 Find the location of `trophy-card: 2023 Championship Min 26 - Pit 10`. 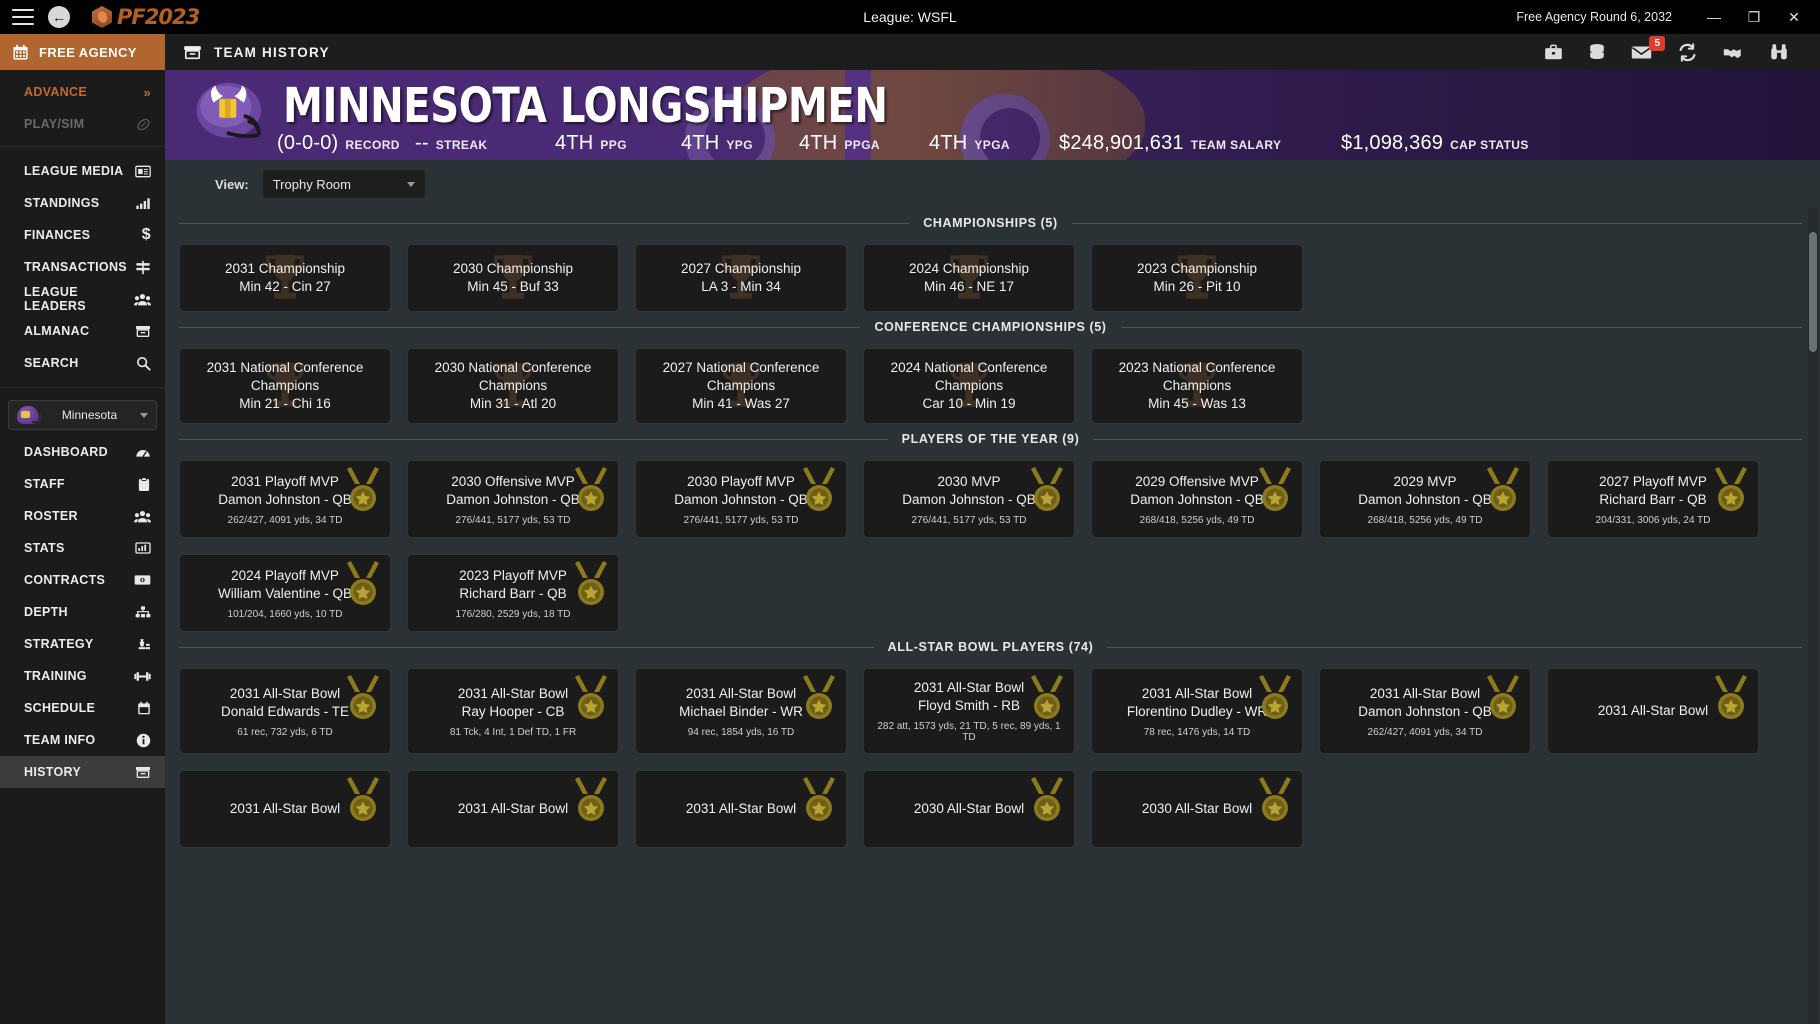

trophy-card: 2023 Championship Min 26 - Pit 10 is located at coordinates (1197, 278).